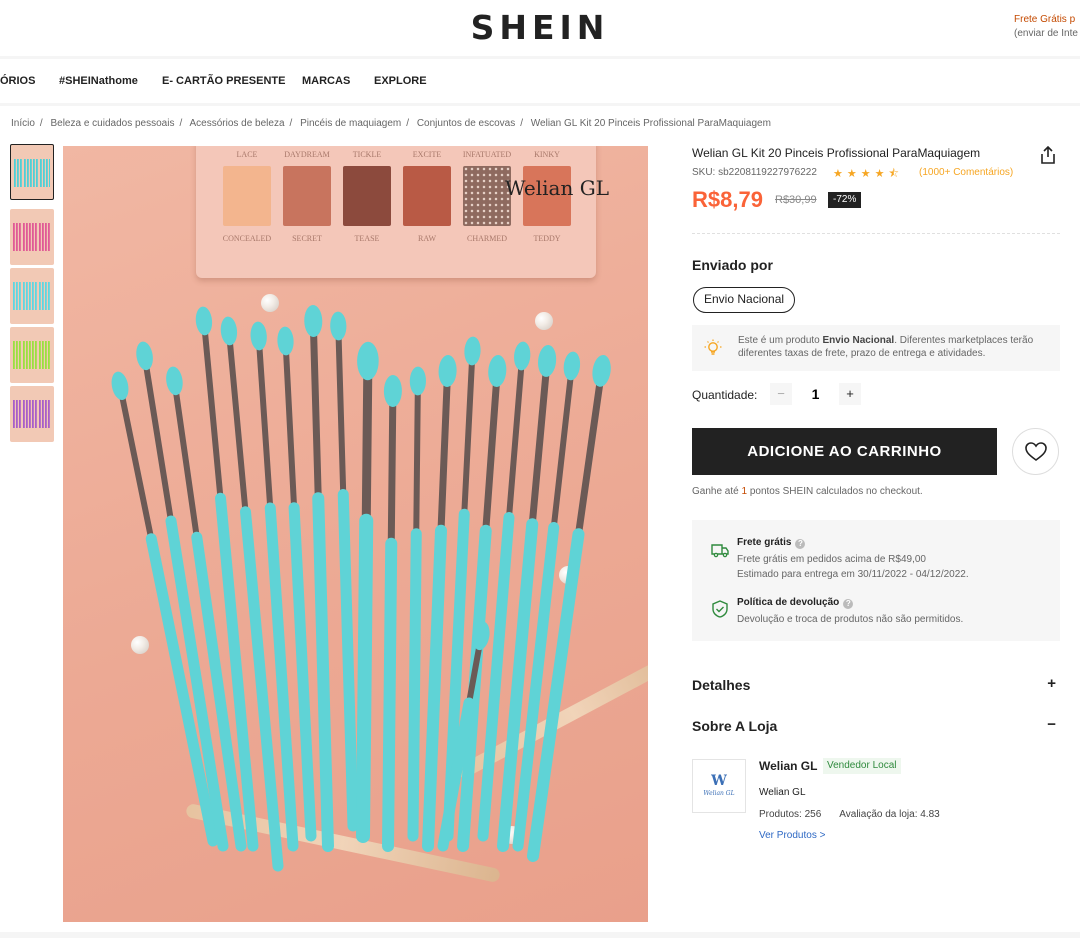 This screenshot has width=1080, height=938. What do you see at coordinates (326, 81) in the screenshot?
I see `nav-item-marcas: MARCAS` at bounding box center [326, 81].